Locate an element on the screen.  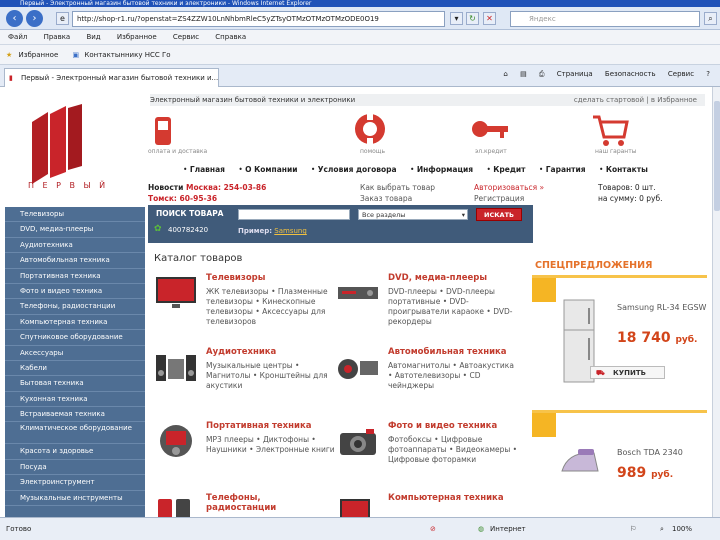
back-icon: ‹ is located at coordinates (14, 18).